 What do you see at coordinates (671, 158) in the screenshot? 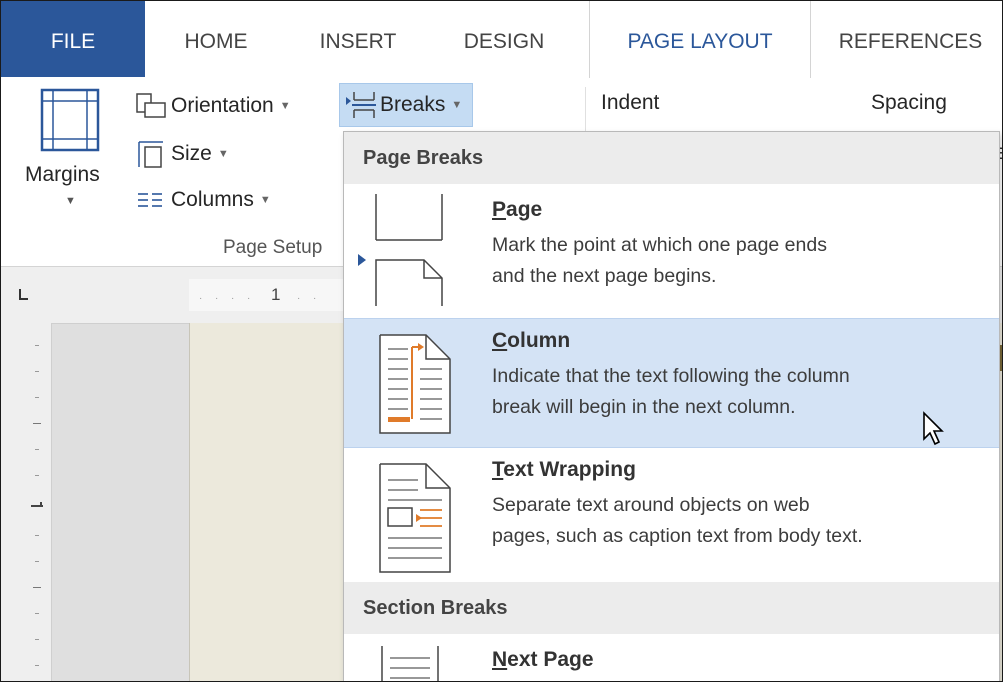
I see `page-breaks-header: Page Breaks` at bounding box center [671, 158].